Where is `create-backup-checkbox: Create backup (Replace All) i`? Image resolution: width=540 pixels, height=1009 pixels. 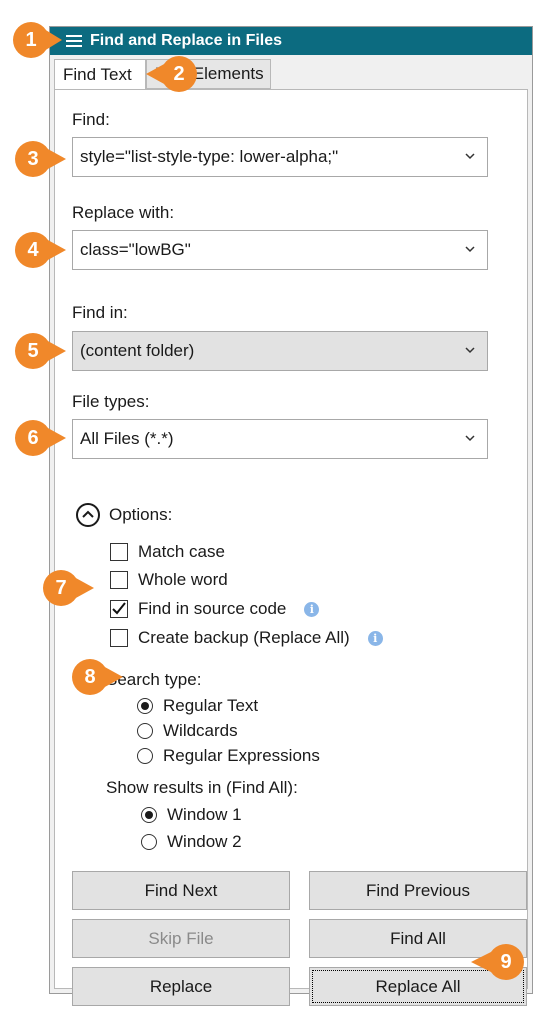
create-backup-checkbox: Create backup (Replace All) i is located at coordinates (246, 638).